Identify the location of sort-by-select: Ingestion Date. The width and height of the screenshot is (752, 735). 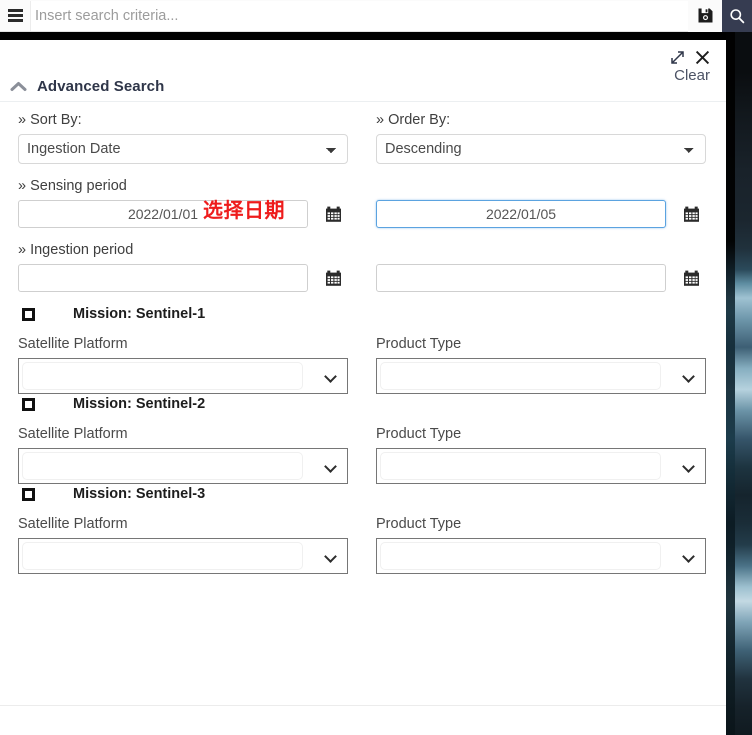
(183, 149).